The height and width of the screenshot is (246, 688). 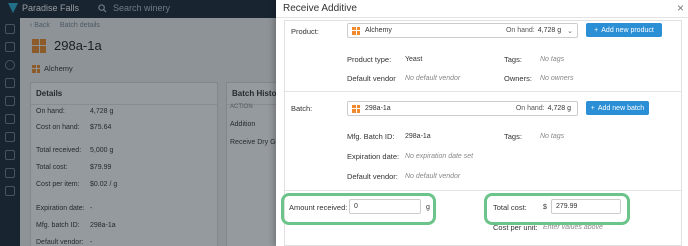 I want to click on add-new-product-button: + Add new product, so click(x=624, y=30).